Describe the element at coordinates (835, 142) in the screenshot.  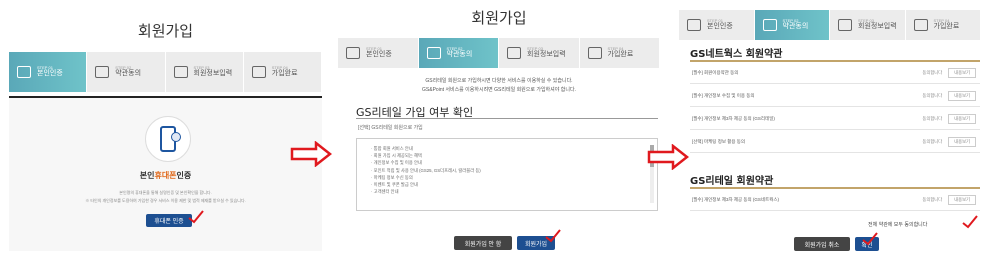
I see `table-row: [선택] 마케팅 정보 활용 동의 동의합니다 내용보기` at that location.